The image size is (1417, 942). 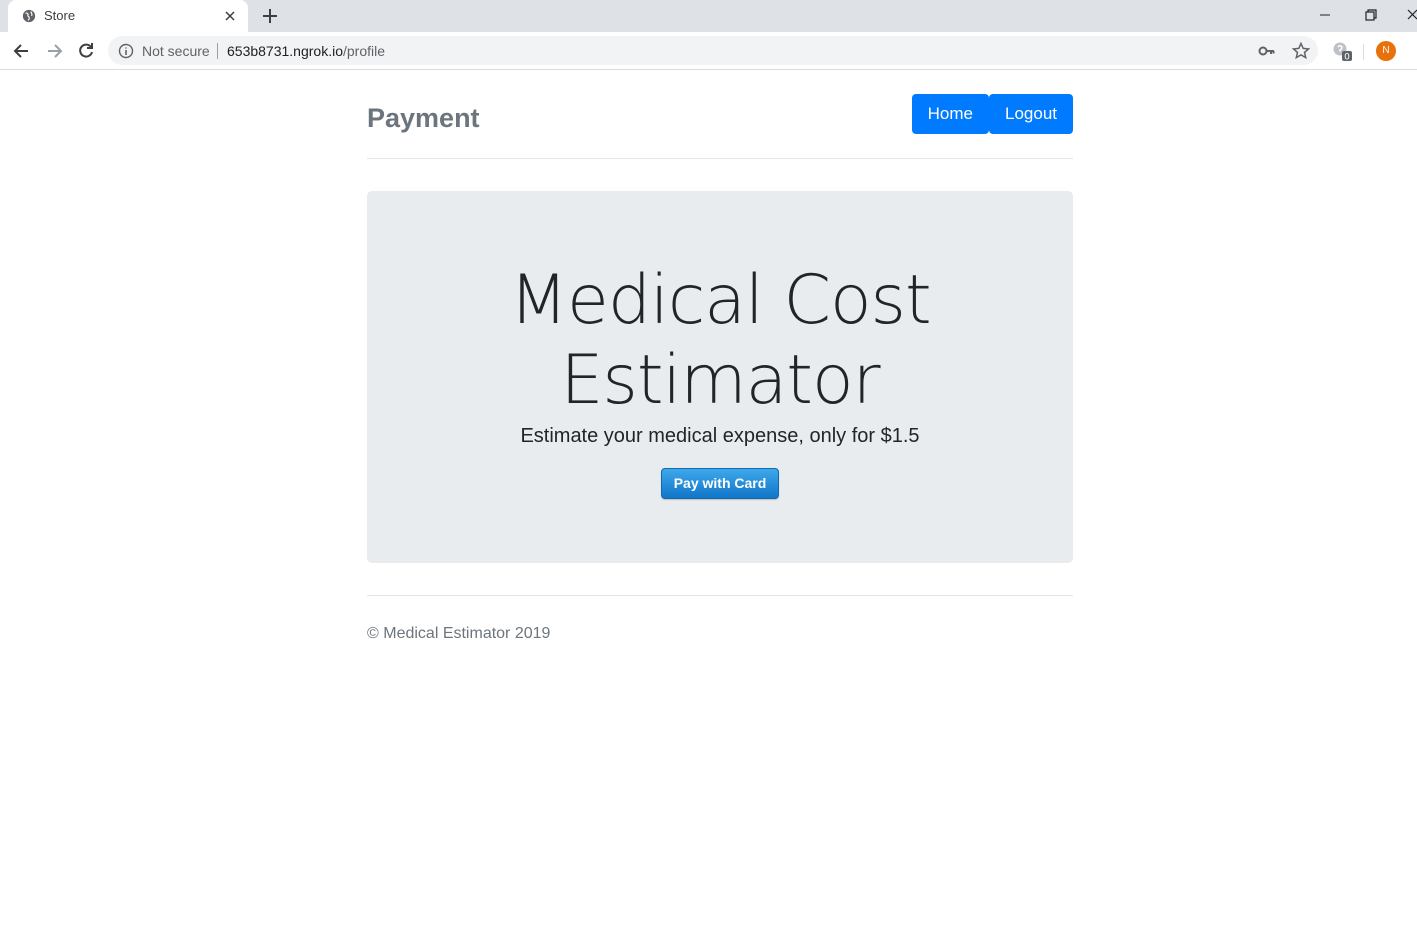 I want to click on address-bar: Not secure 653b8731.ngrok.io/profile, so click(x=713, y=50).